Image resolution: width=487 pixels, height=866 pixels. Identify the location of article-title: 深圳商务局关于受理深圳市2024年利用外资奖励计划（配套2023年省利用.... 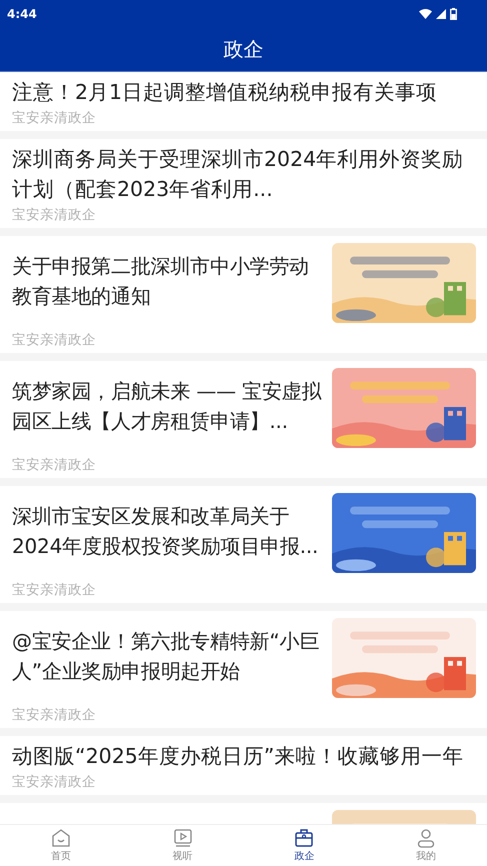
(238, 174).